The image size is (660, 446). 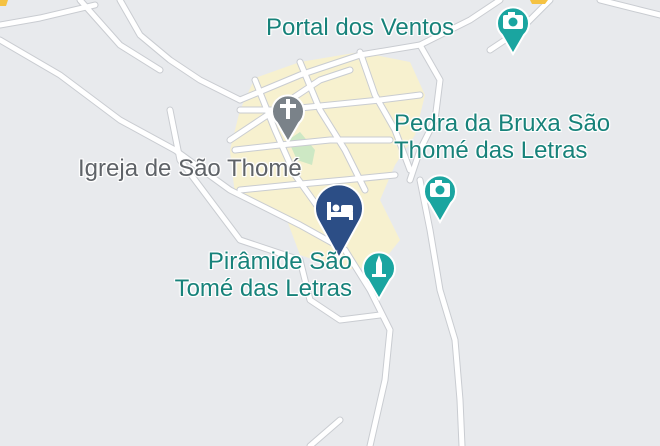 I want to click on cross-icon, so click(x=288, y=117).